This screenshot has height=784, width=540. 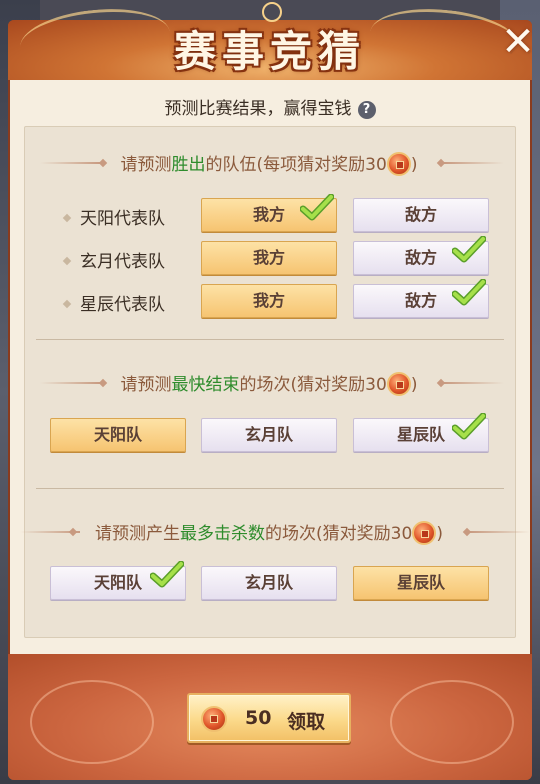 What do you see at coordinates (518, 42) in the screenshot?
I see `close-button: ✕` at bounding box center [518, 42].